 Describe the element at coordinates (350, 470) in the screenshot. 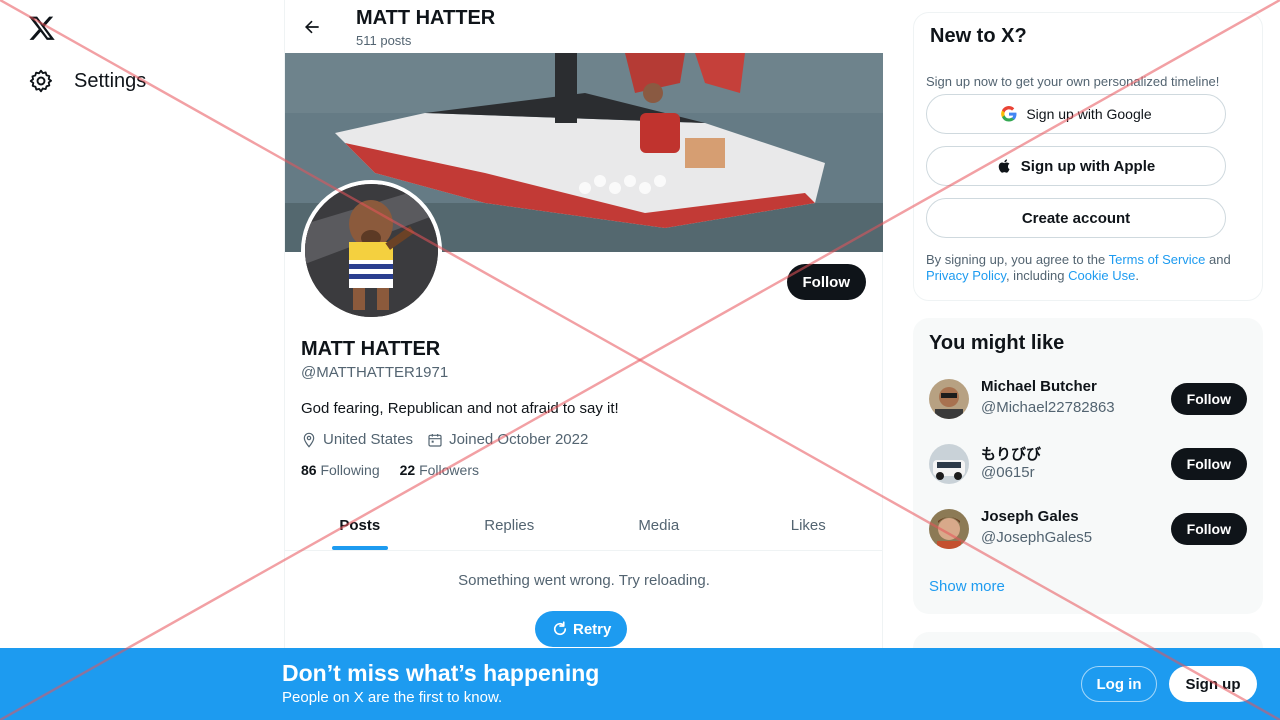

I see `following-label: Following` at that location.